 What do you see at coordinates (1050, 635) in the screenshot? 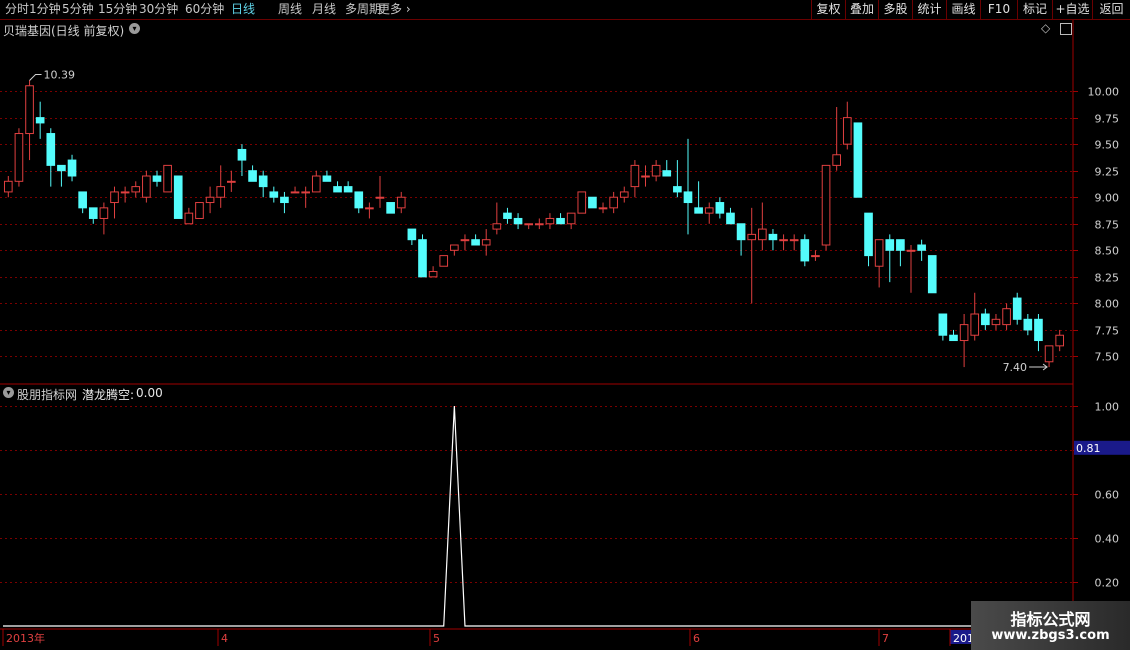
I see `watermark-url: www.zbgs3.com` at bounding box center [1050, 635].